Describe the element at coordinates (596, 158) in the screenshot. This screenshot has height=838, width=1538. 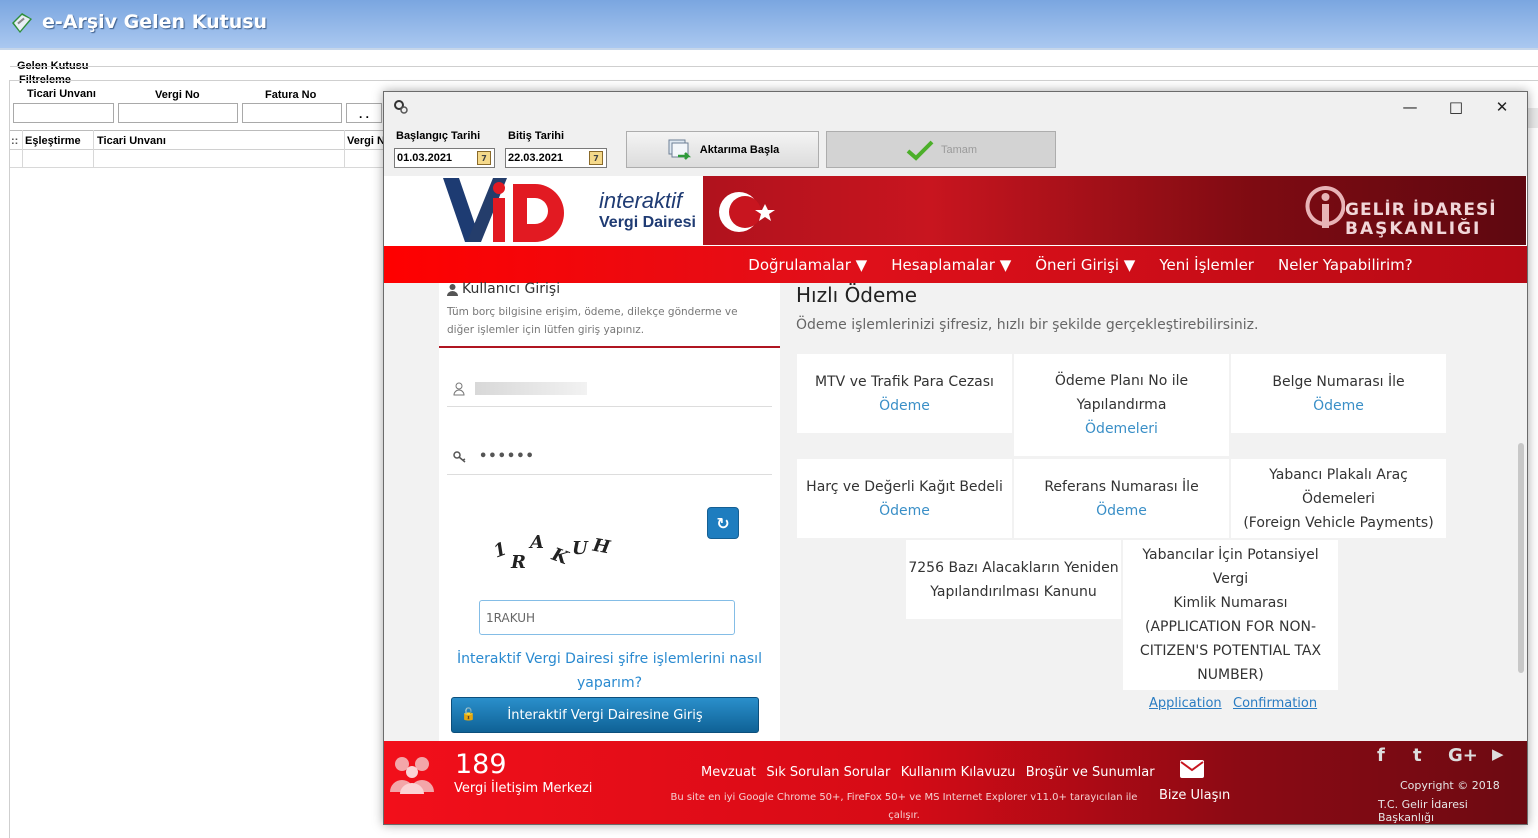
I see `end-calendar-icon: 7` at that location.